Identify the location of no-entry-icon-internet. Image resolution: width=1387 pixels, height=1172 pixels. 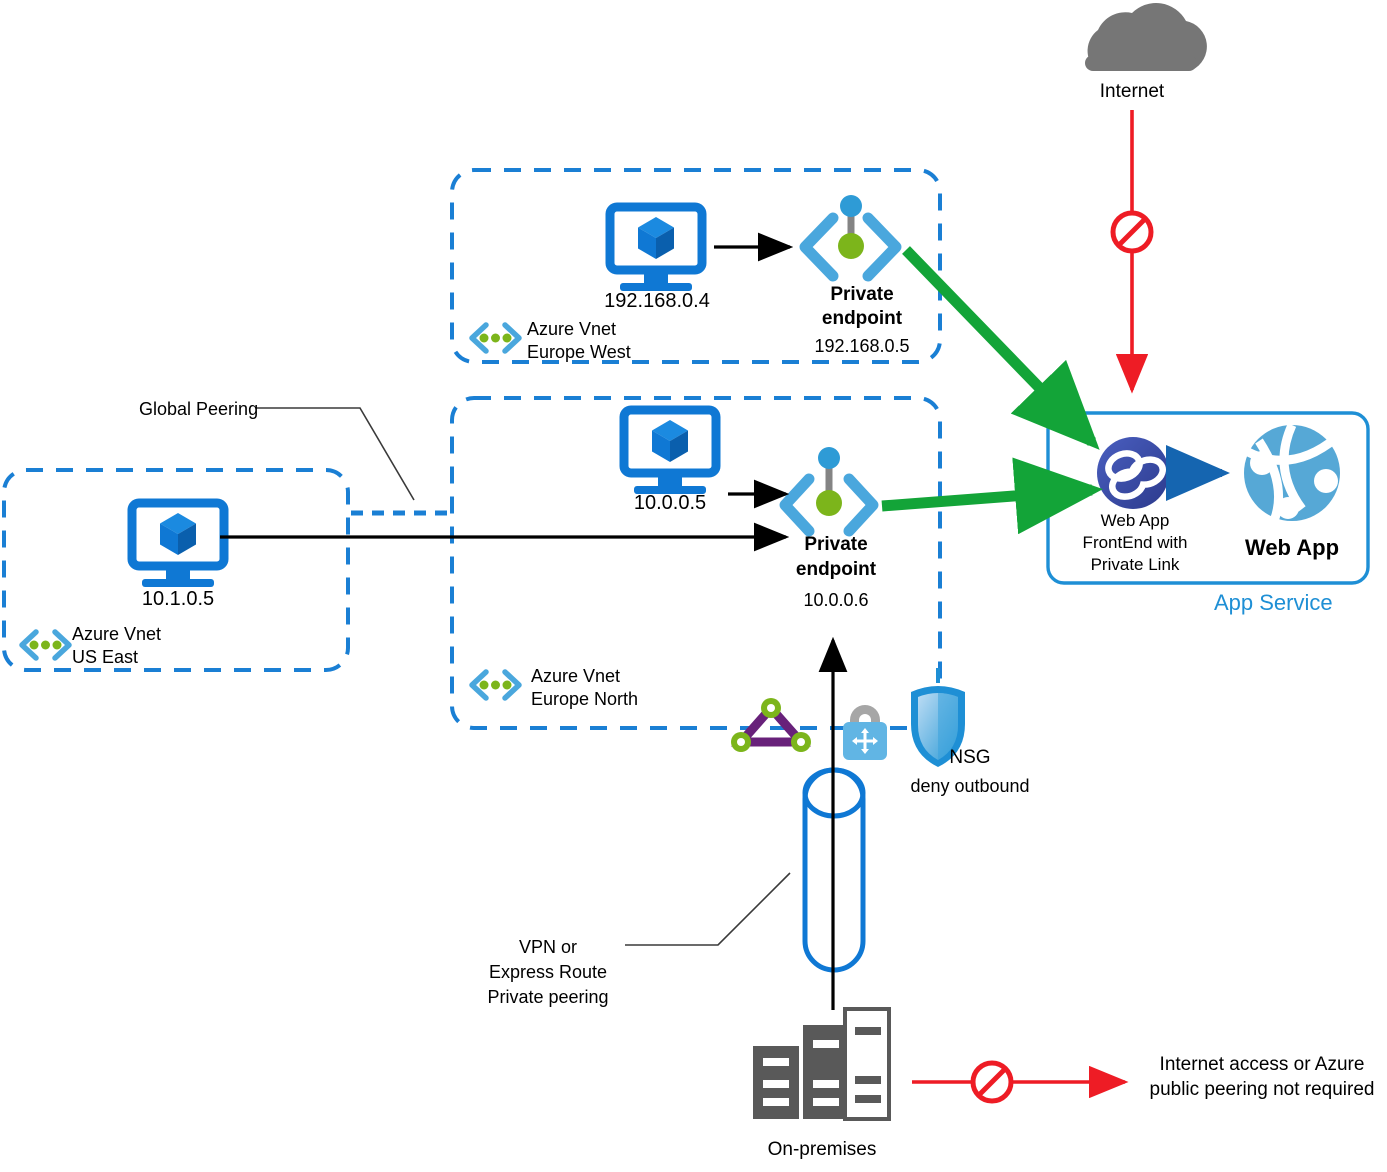
(1132, 232).